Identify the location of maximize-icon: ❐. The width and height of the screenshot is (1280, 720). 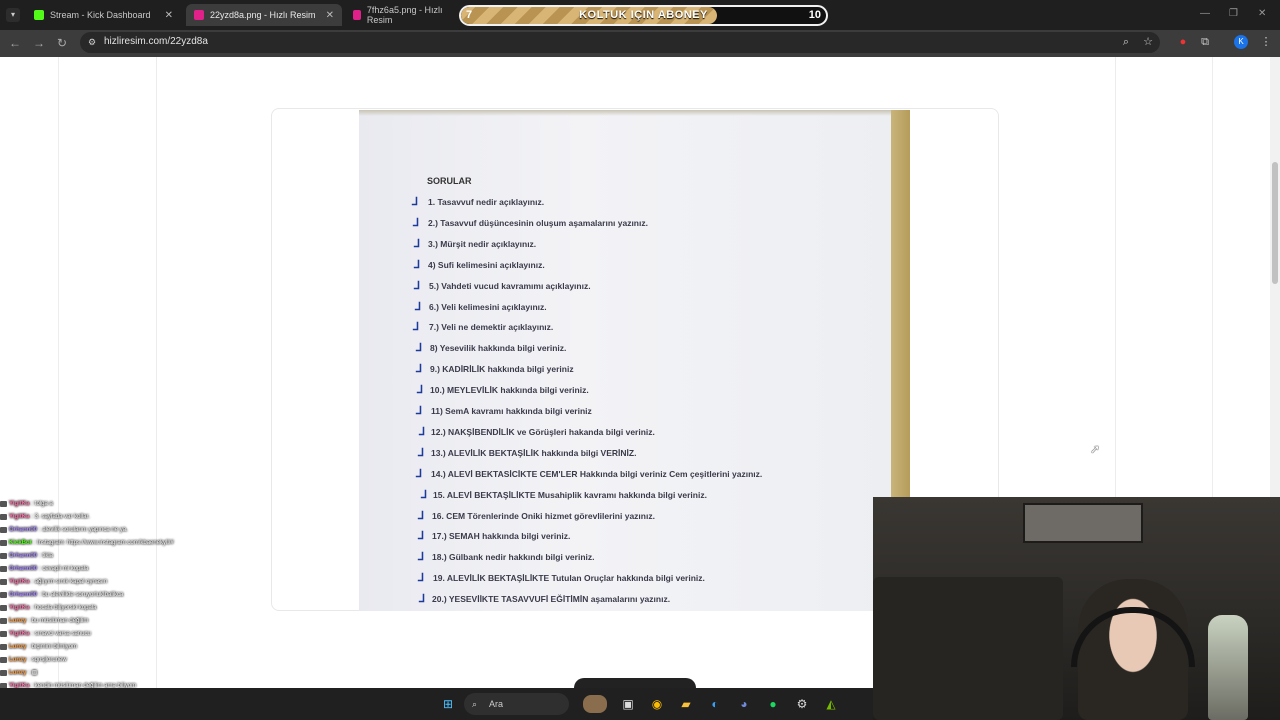
(1233, 13).